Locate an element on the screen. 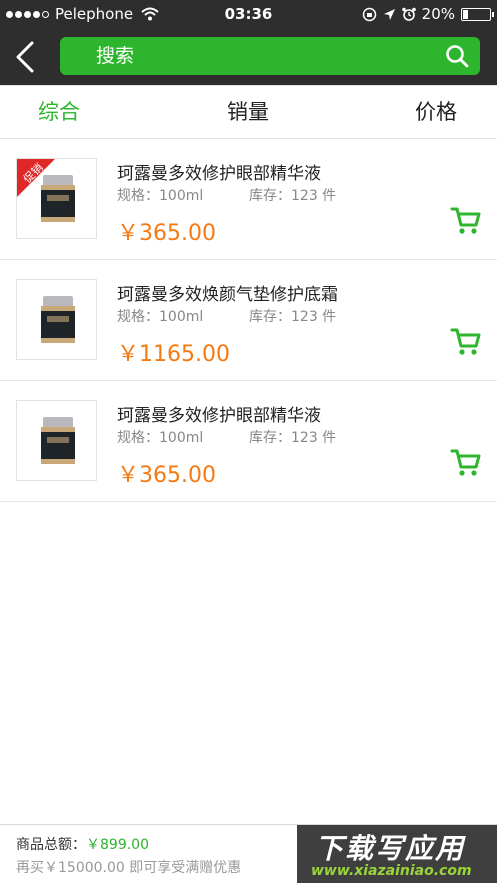 This screenshot has width=497, height=883. total-row: 商品总额：￥899.00 is located at coordinates (82, 844).